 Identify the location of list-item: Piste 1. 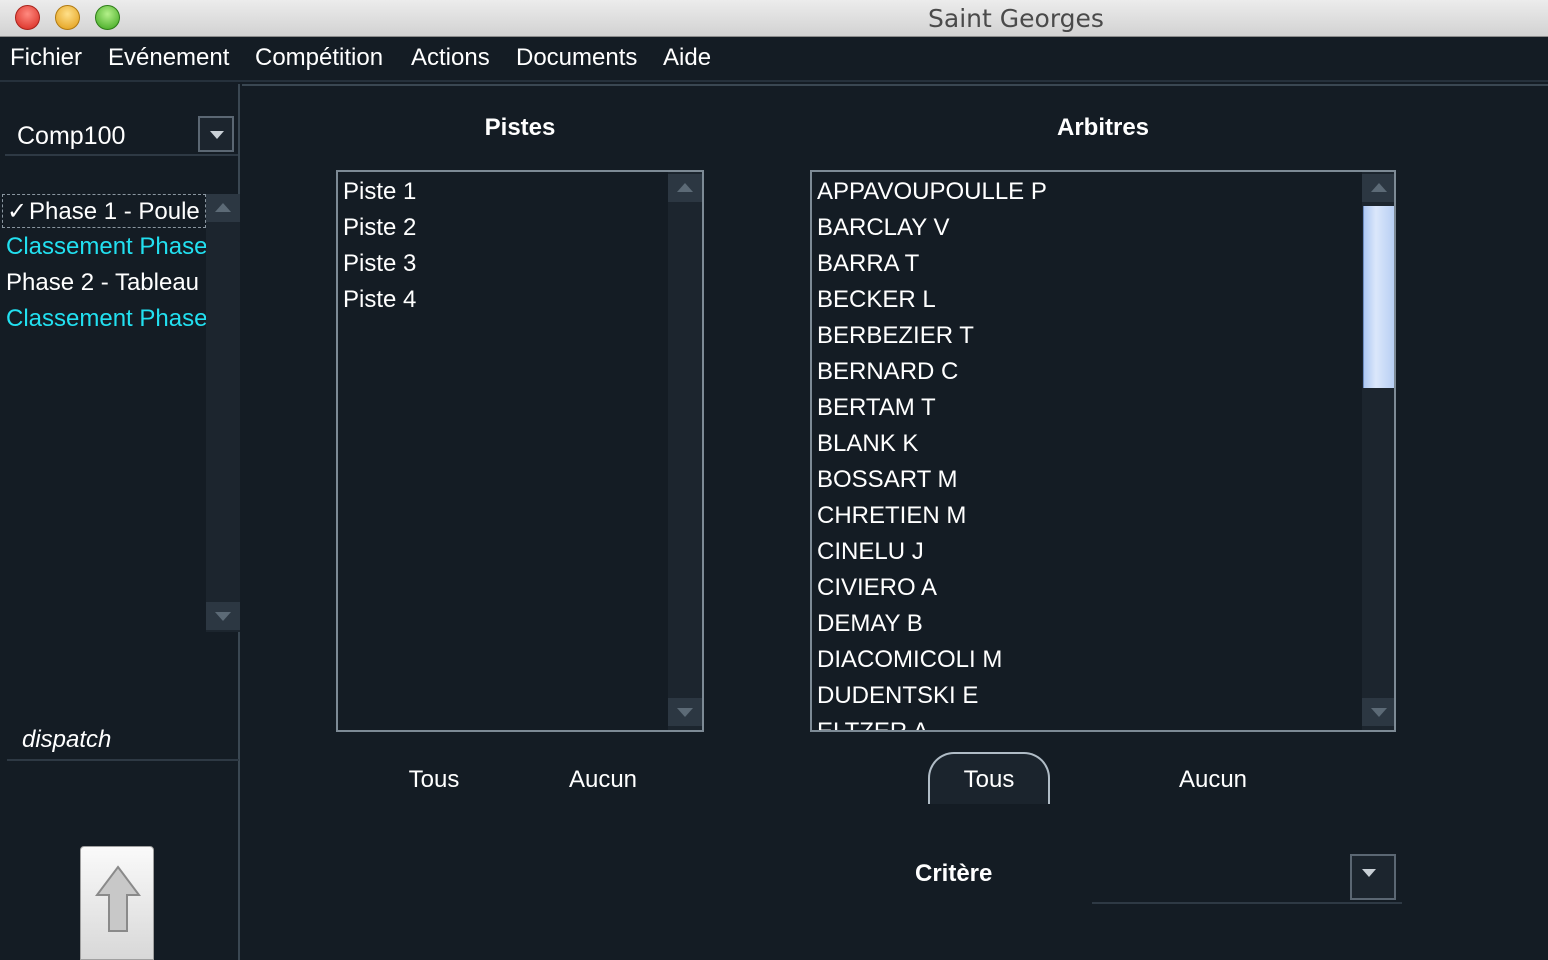
(379, 192).